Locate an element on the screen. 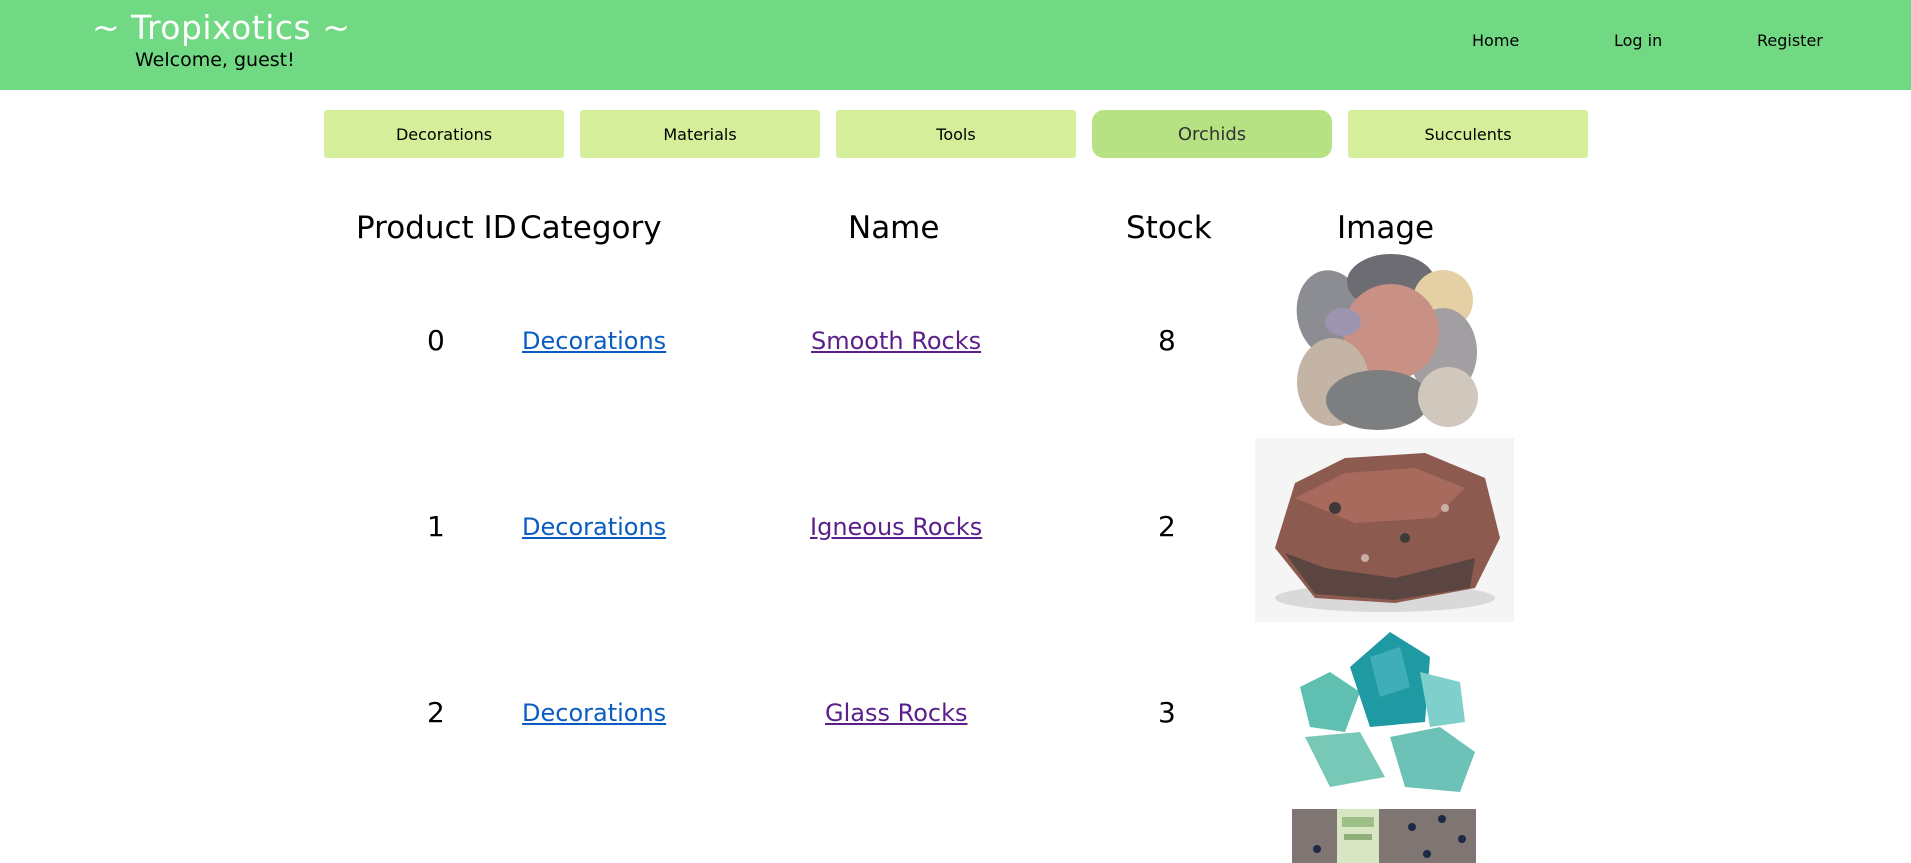  nav-register-link: Register is located at coordinates (1790, 40).